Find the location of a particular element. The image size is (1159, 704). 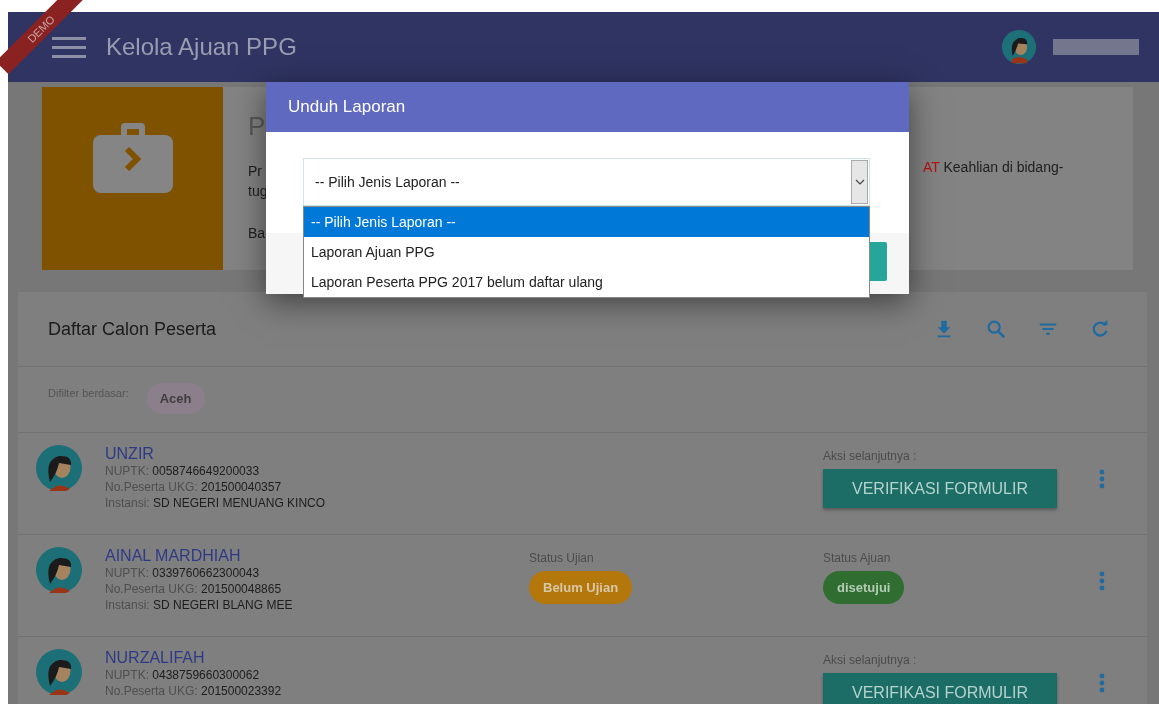

briefcase-icon is located at coordinates (132, 157).